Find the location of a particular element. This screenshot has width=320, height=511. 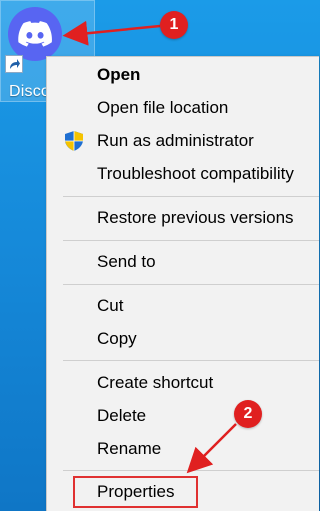

menu-item-create-shortcut: Create shortcut is located at coordinates (183, 383).